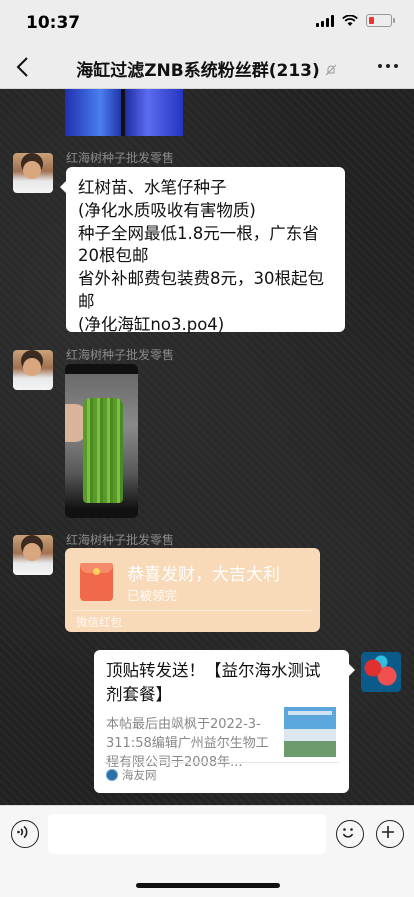 This screenshot has height=897, width=414. I want to click on red-packet-icon, so click(96, 582).